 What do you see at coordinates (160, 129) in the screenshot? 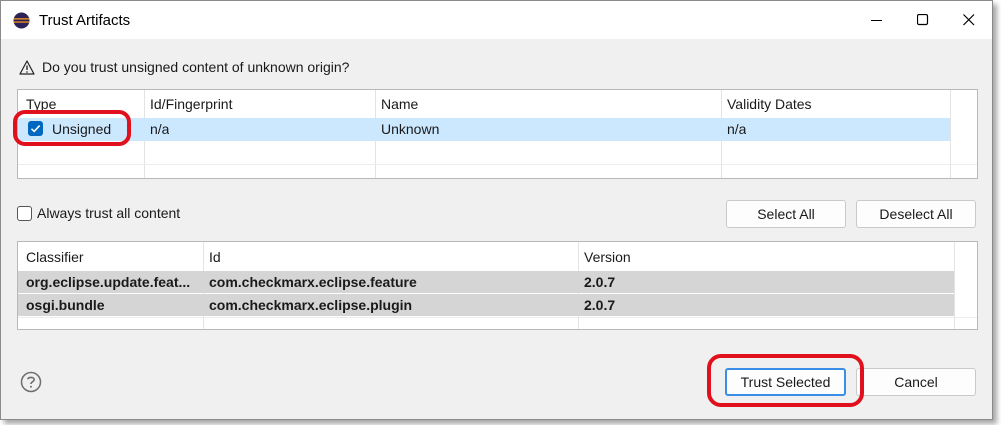
I see `cell-fingerprint: n/a` at bounding box center [160, 129].